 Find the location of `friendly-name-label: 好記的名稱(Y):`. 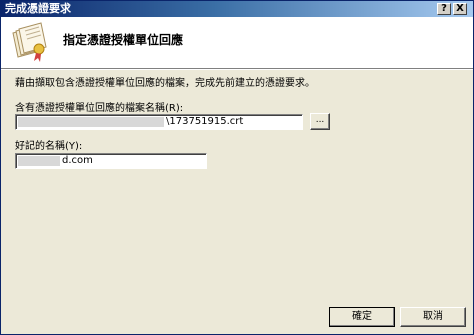

friendly-name-label: 好記的名稱(Y): is located at coordinates (49, 146).